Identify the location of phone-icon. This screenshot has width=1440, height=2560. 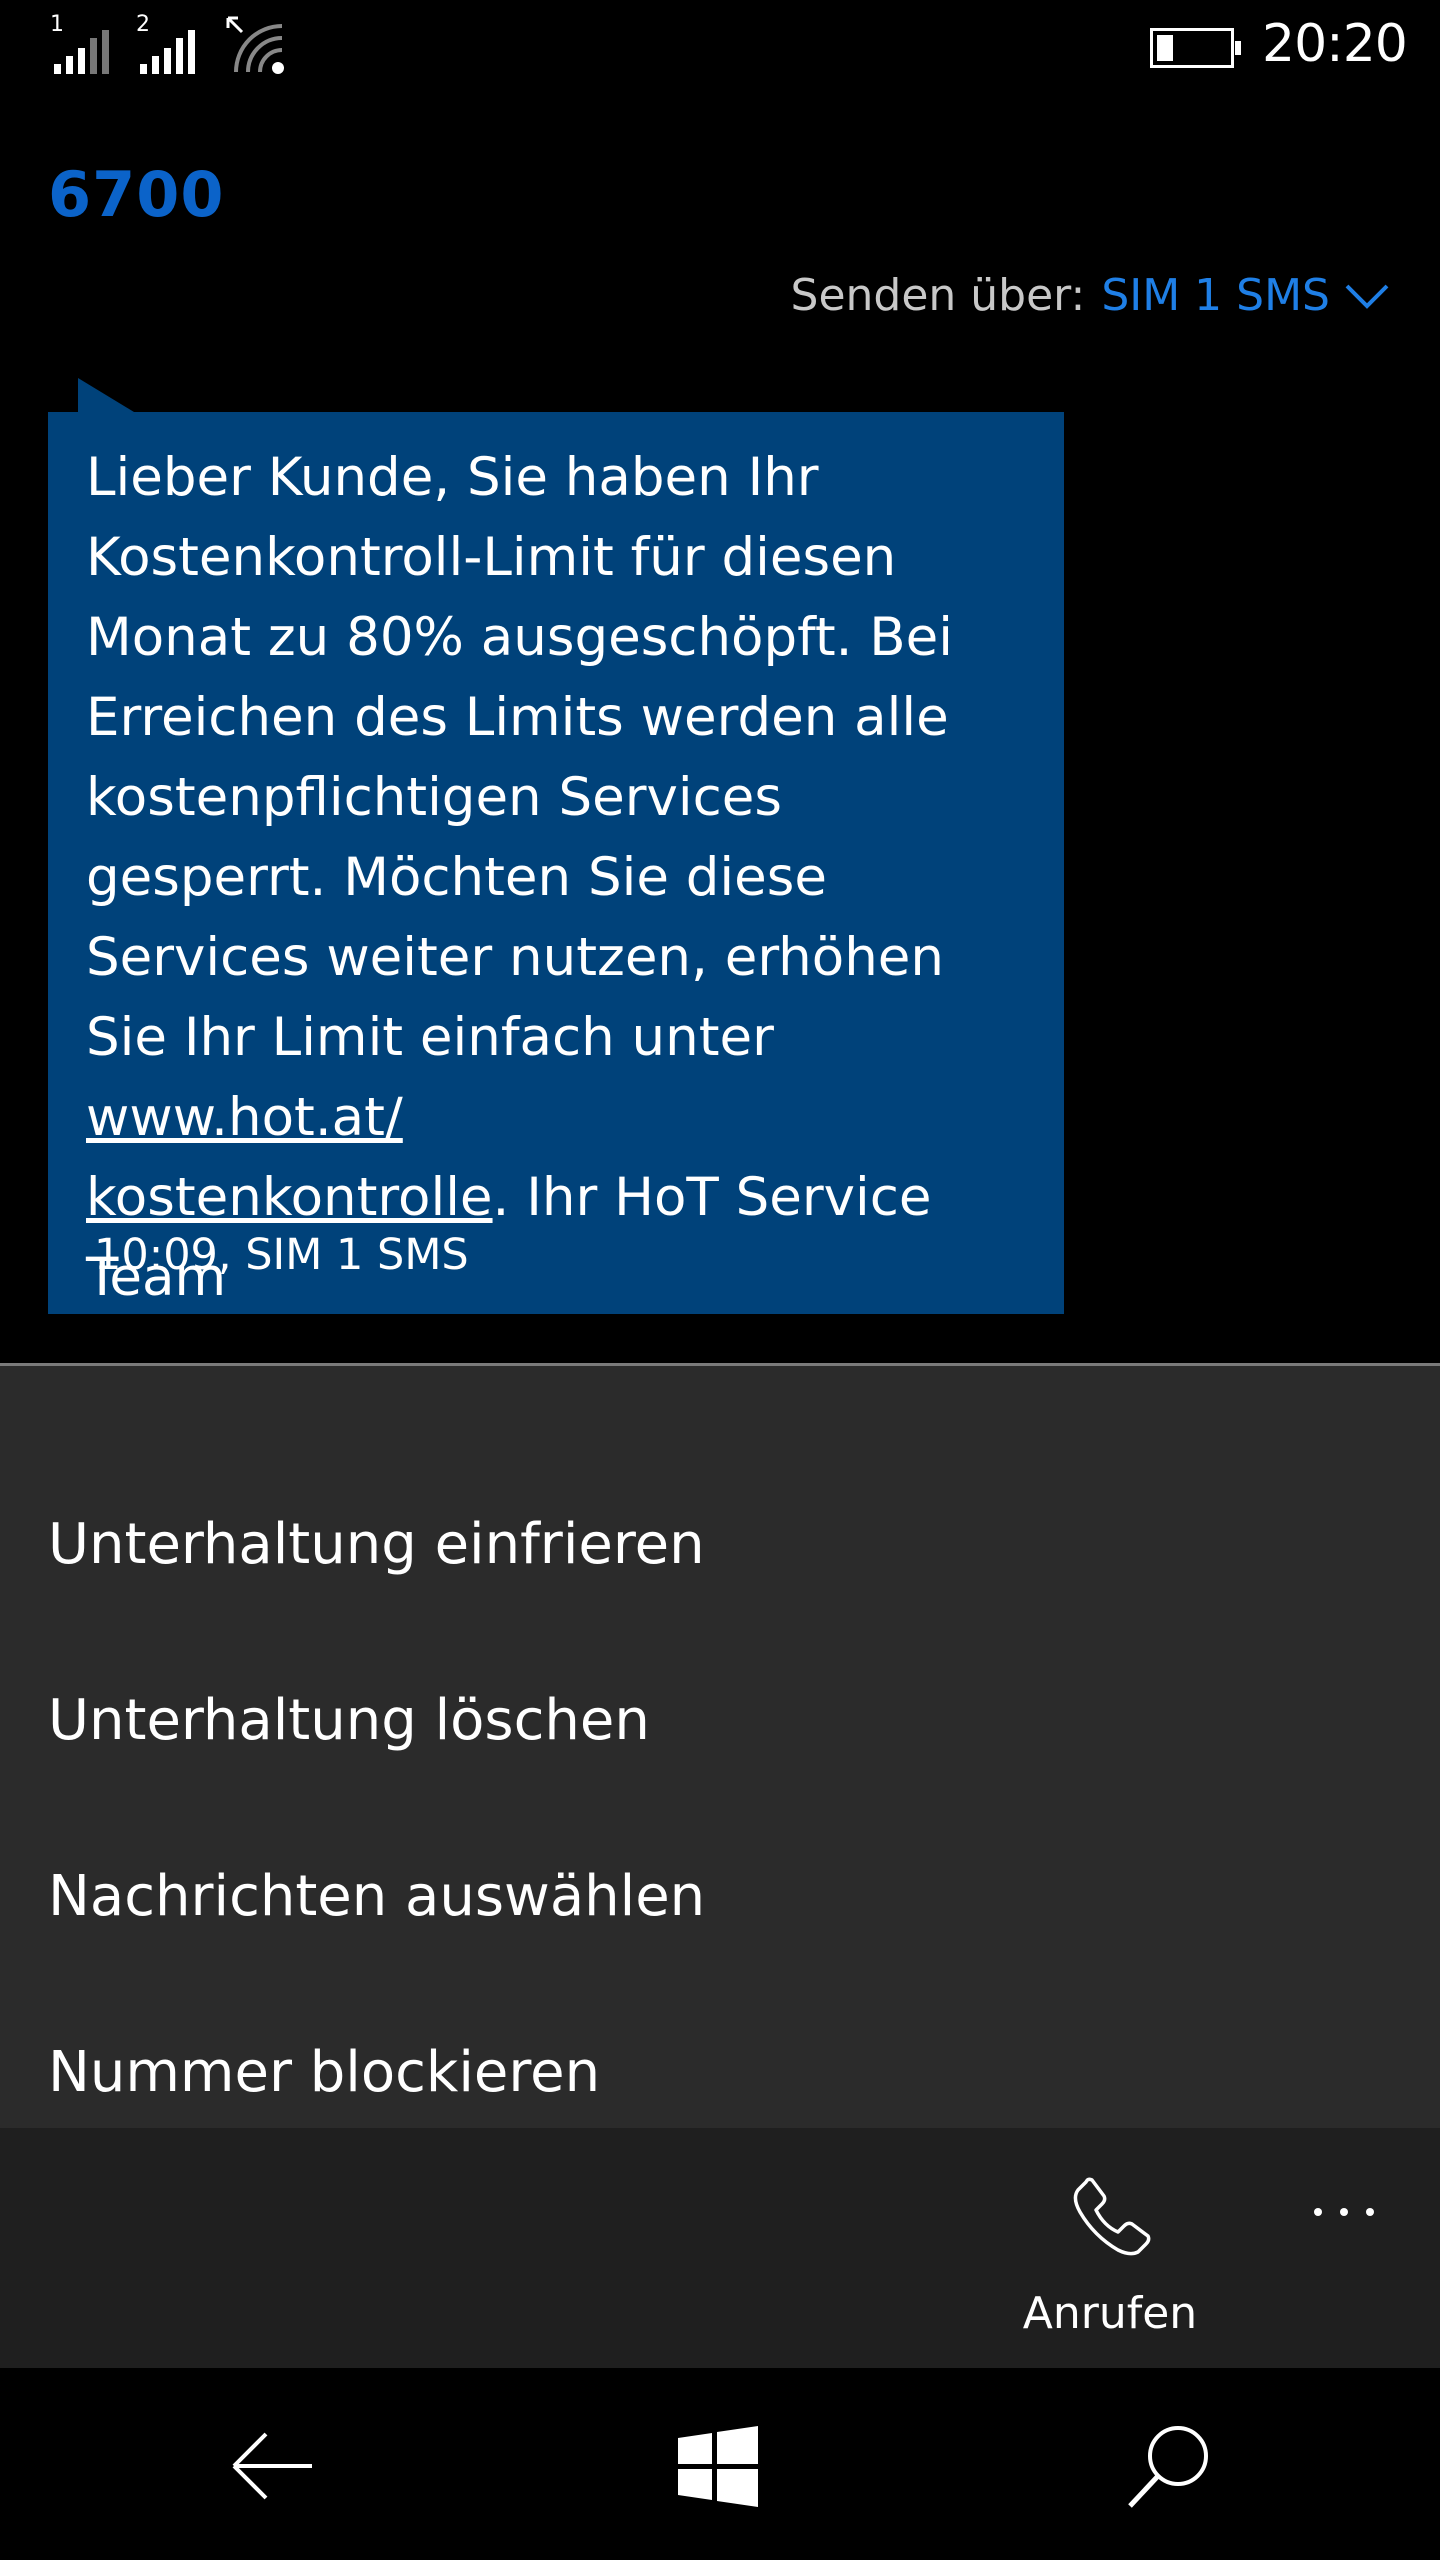
(1112, 2216).